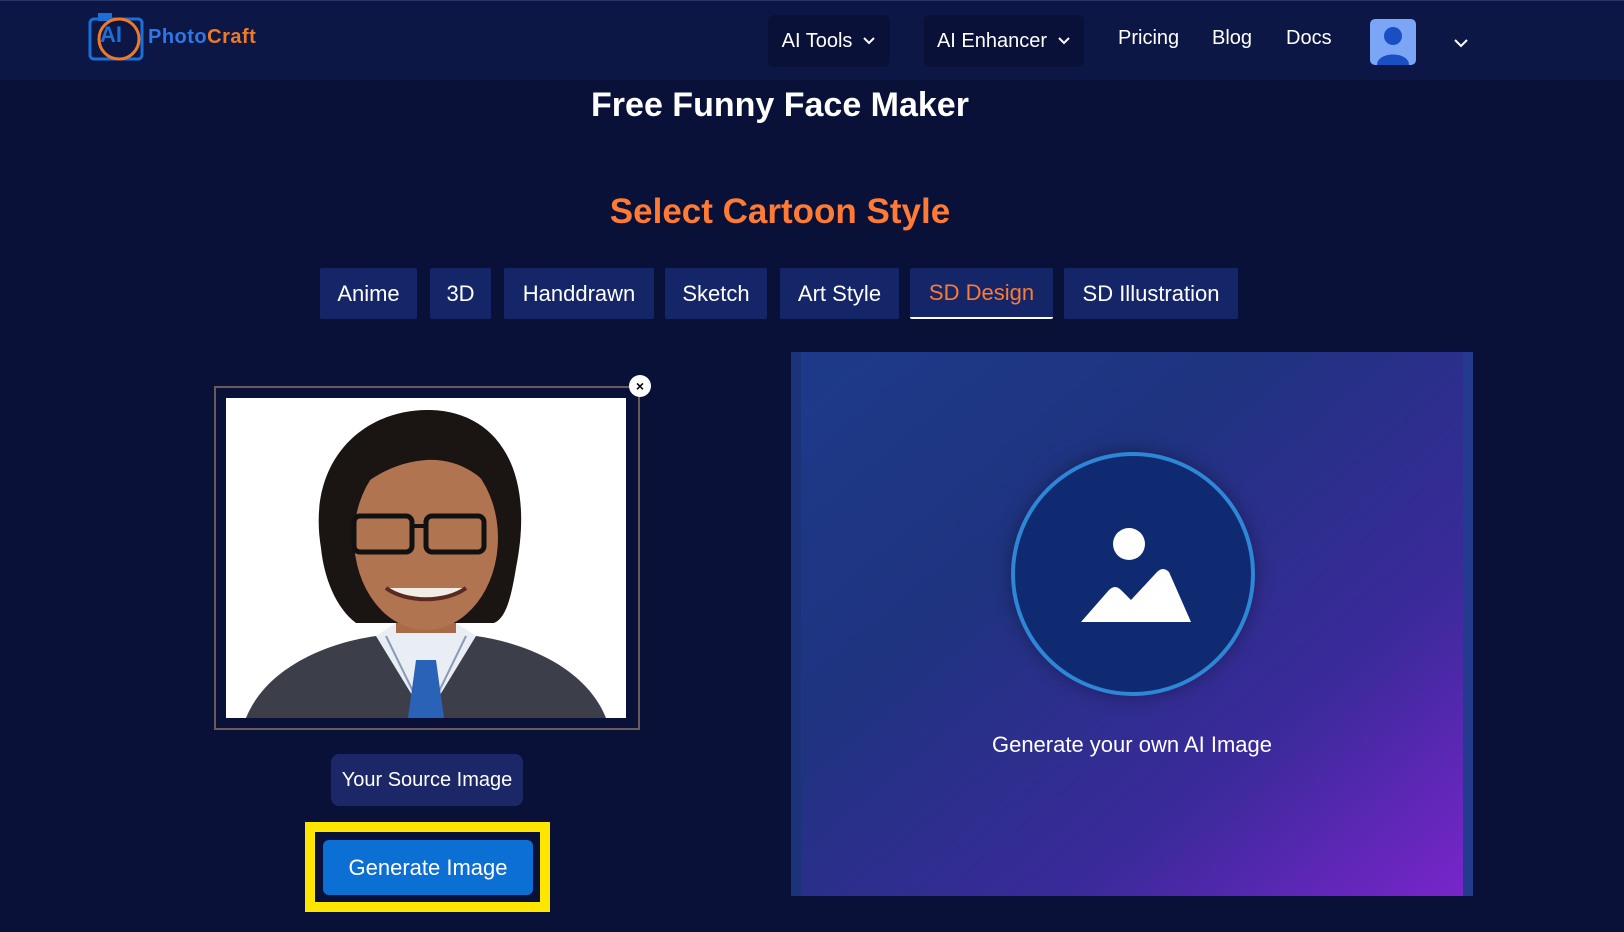 This screenshot has width=1624, height=932. I want to click on tab-sd-illustration: SD Illustration, so click(1151, 293).